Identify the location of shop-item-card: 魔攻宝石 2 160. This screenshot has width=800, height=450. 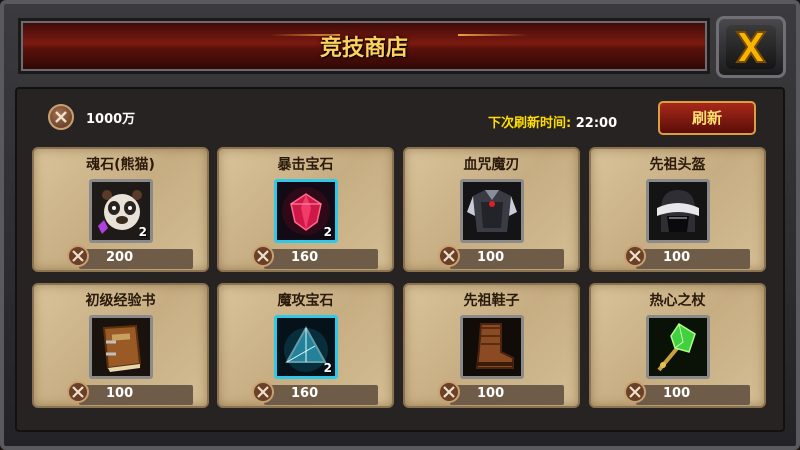
(305, 345).